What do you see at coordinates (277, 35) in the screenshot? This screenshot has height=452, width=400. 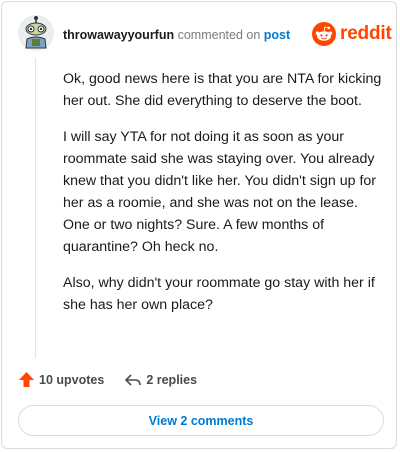 I see `post-link: post` at bounding box center [277, 35].